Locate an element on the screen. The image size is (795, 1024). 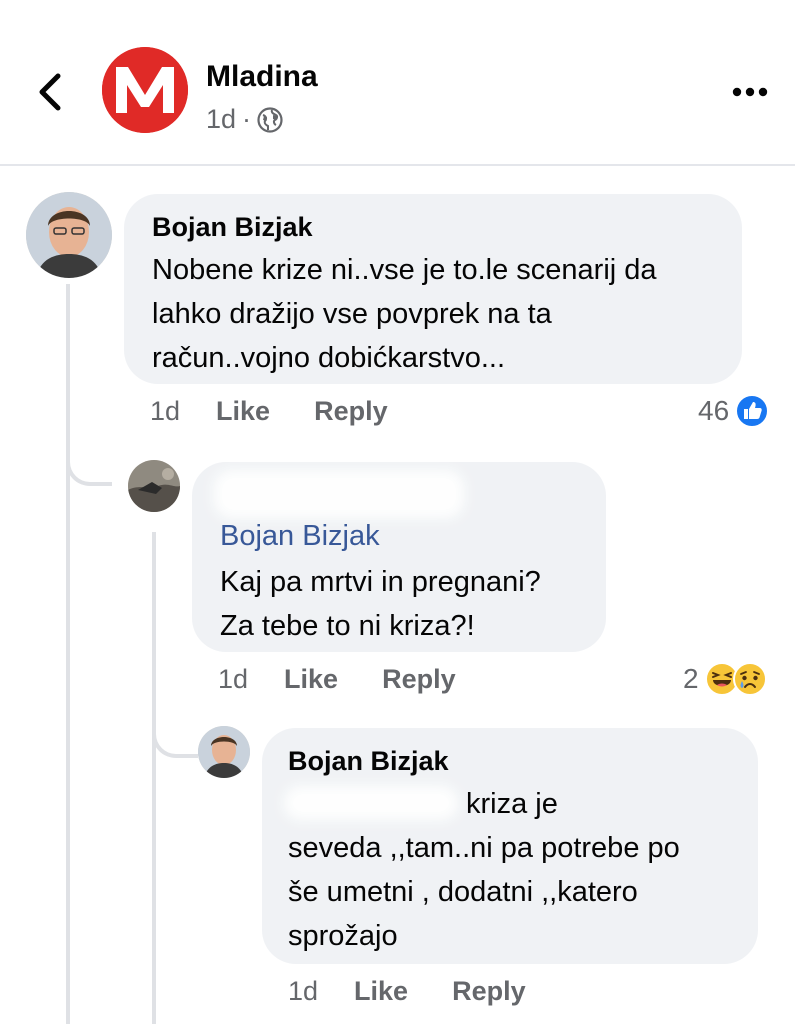
back-button is located at coordinates (50, 92).